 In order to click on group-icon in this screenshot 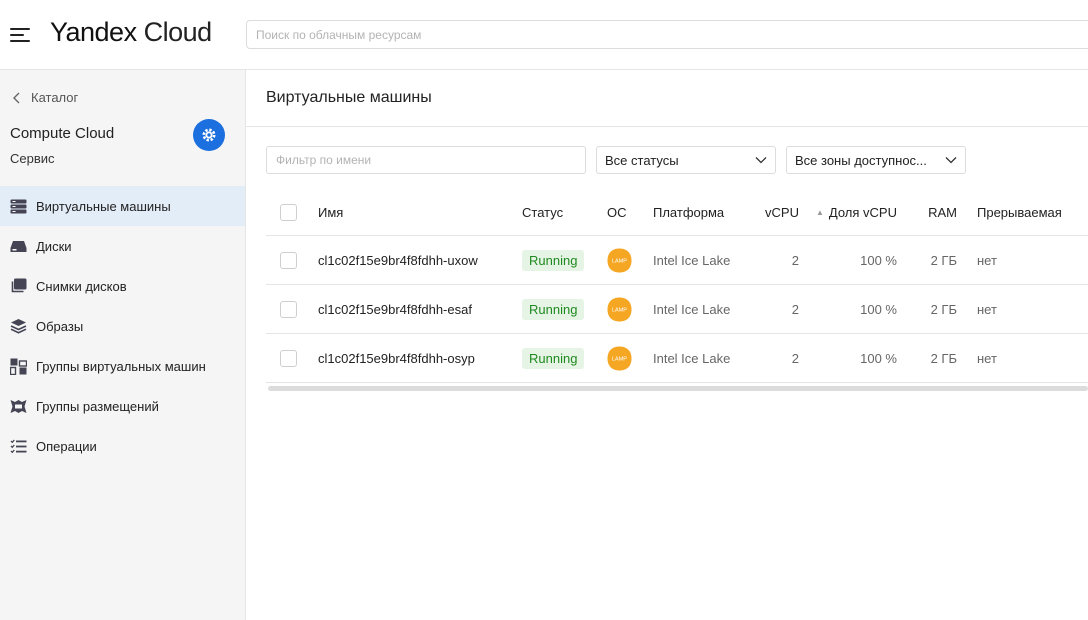, I will do `click(18, 366)`.